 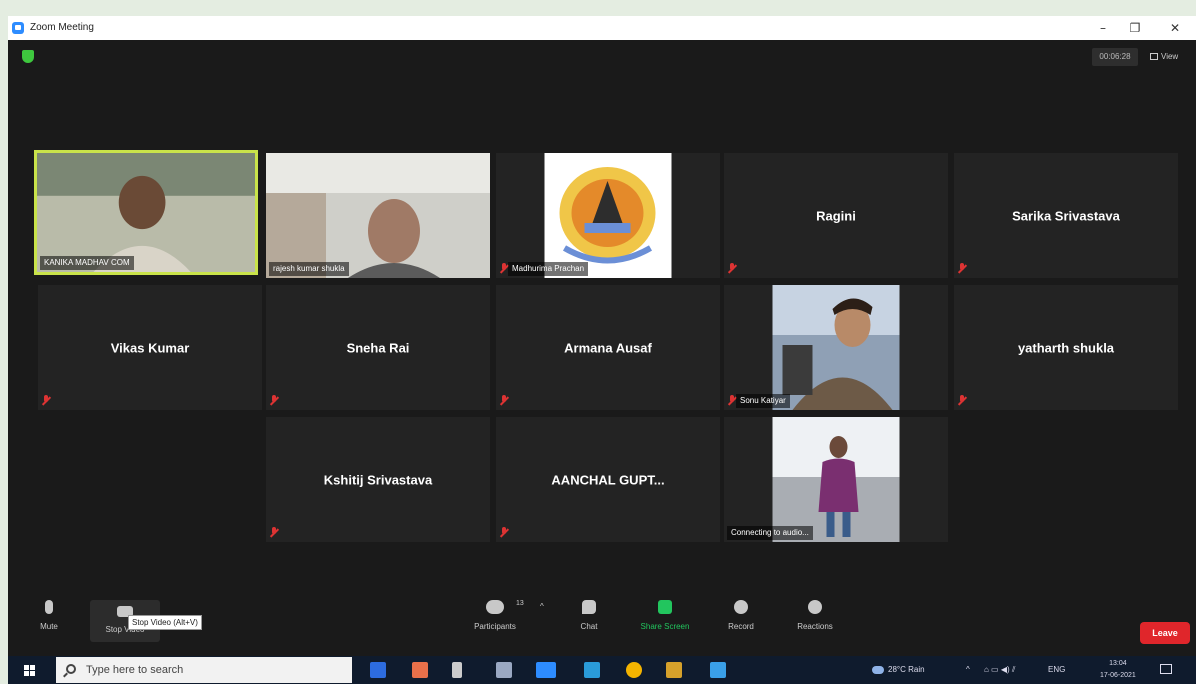 I want to click on university-emblem-image, so click(x=608, y=215).